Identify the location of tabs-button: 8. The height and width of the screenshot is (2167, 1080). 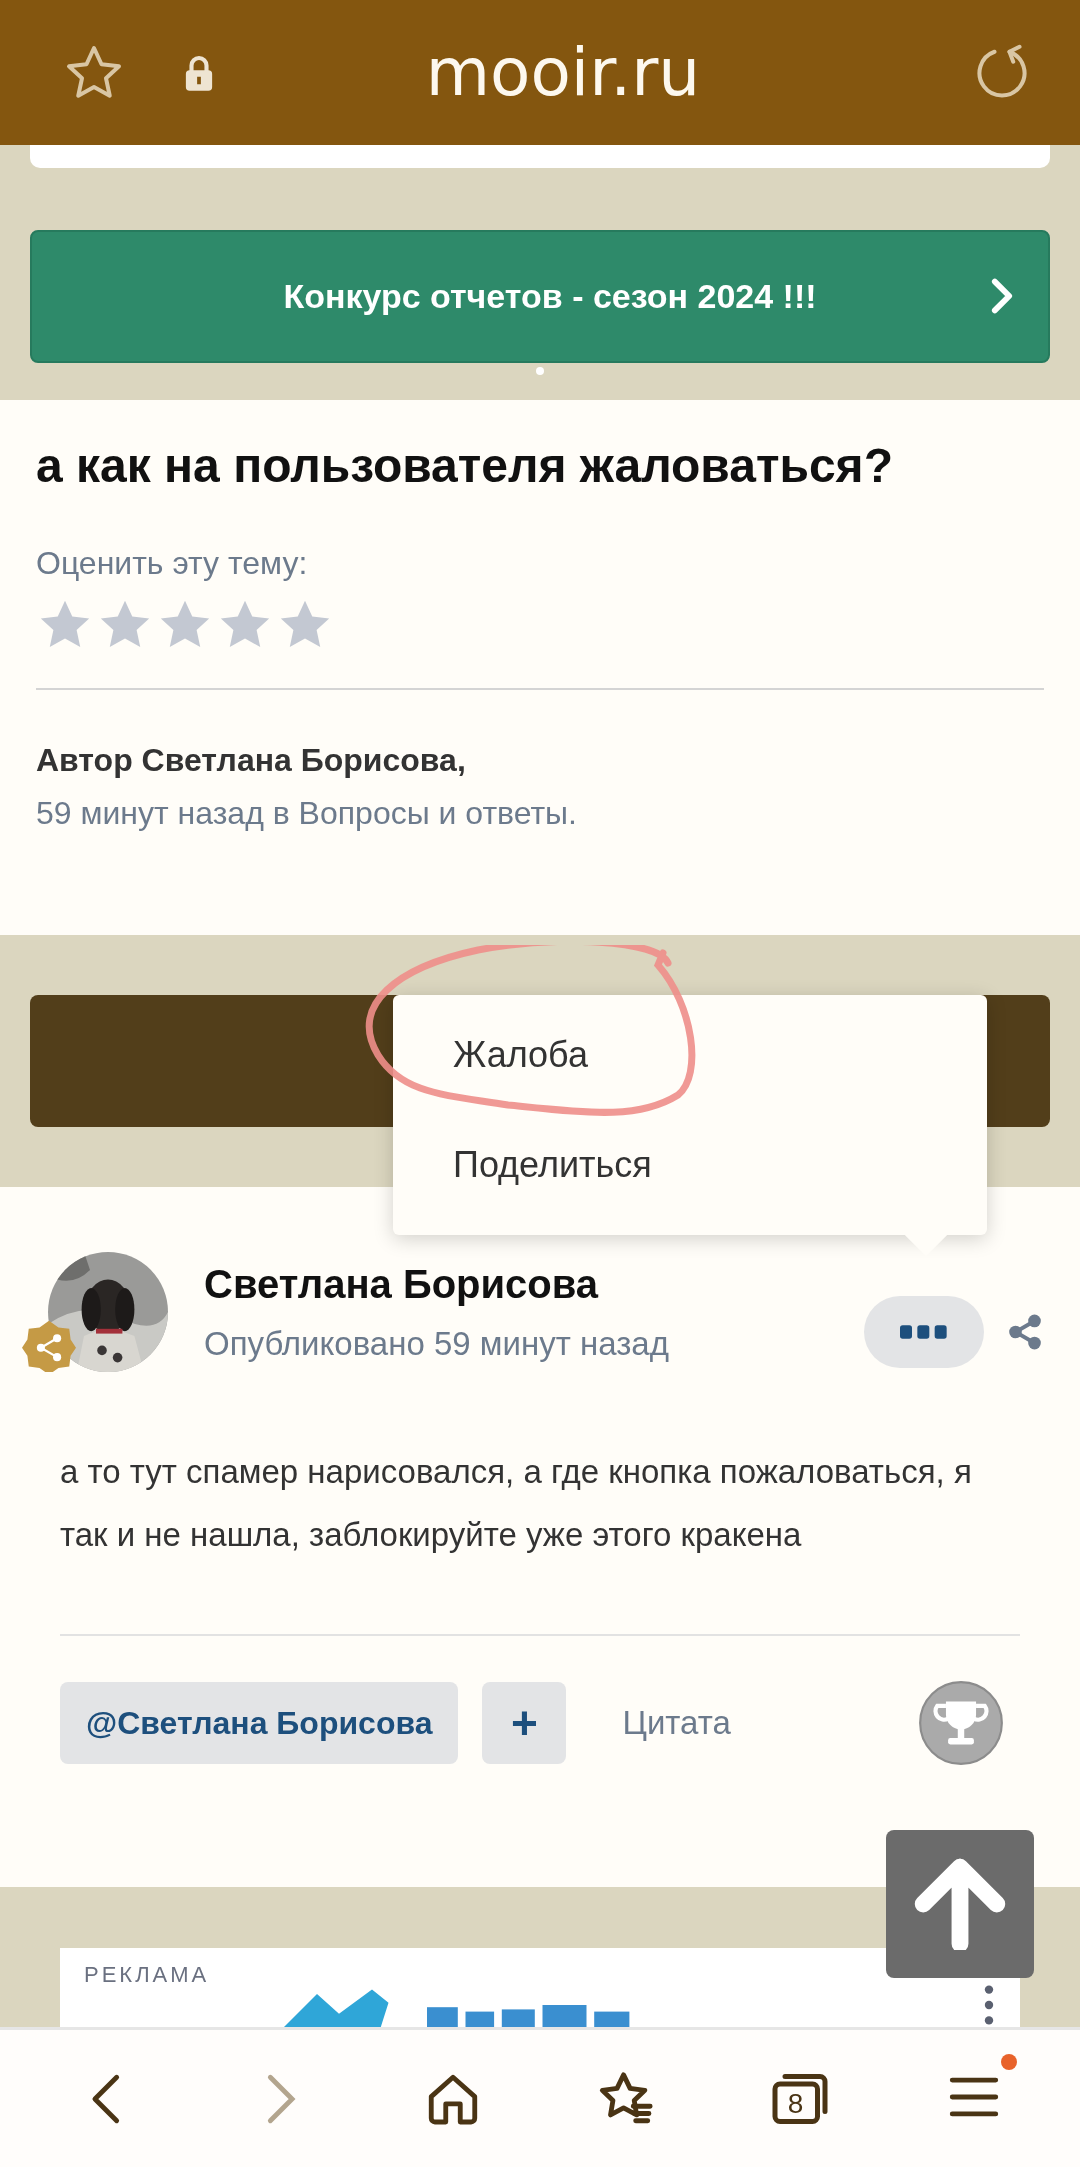
(799, 2098).